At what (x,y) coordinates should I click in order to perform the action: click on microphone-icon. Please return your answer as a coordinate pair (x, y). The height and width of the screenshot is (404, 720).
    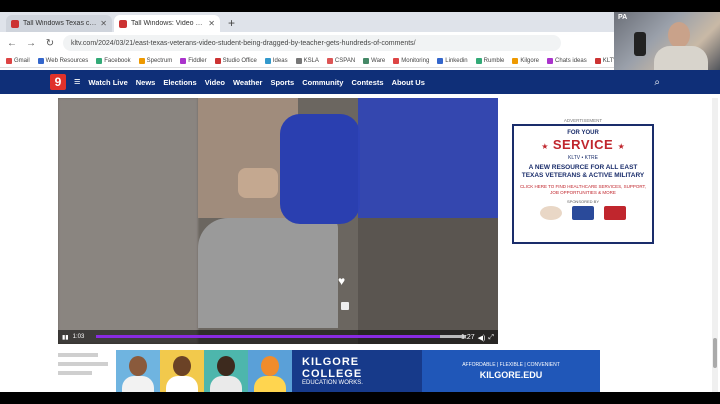
    Looking at the image, I should click on (640, 44).